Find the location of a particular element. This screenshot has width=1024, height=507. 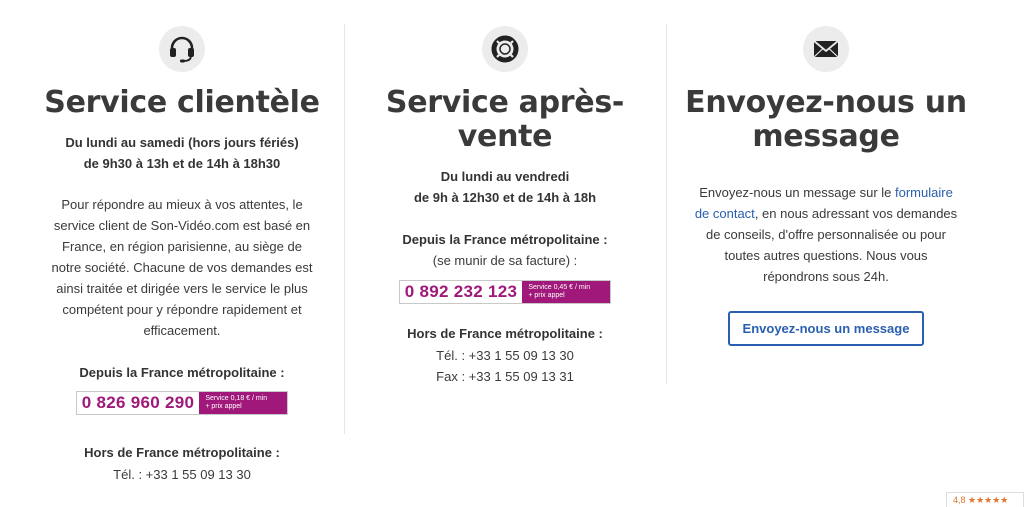

send-message-button: Envoyez-nous un message is located at coordinates (826, 328).